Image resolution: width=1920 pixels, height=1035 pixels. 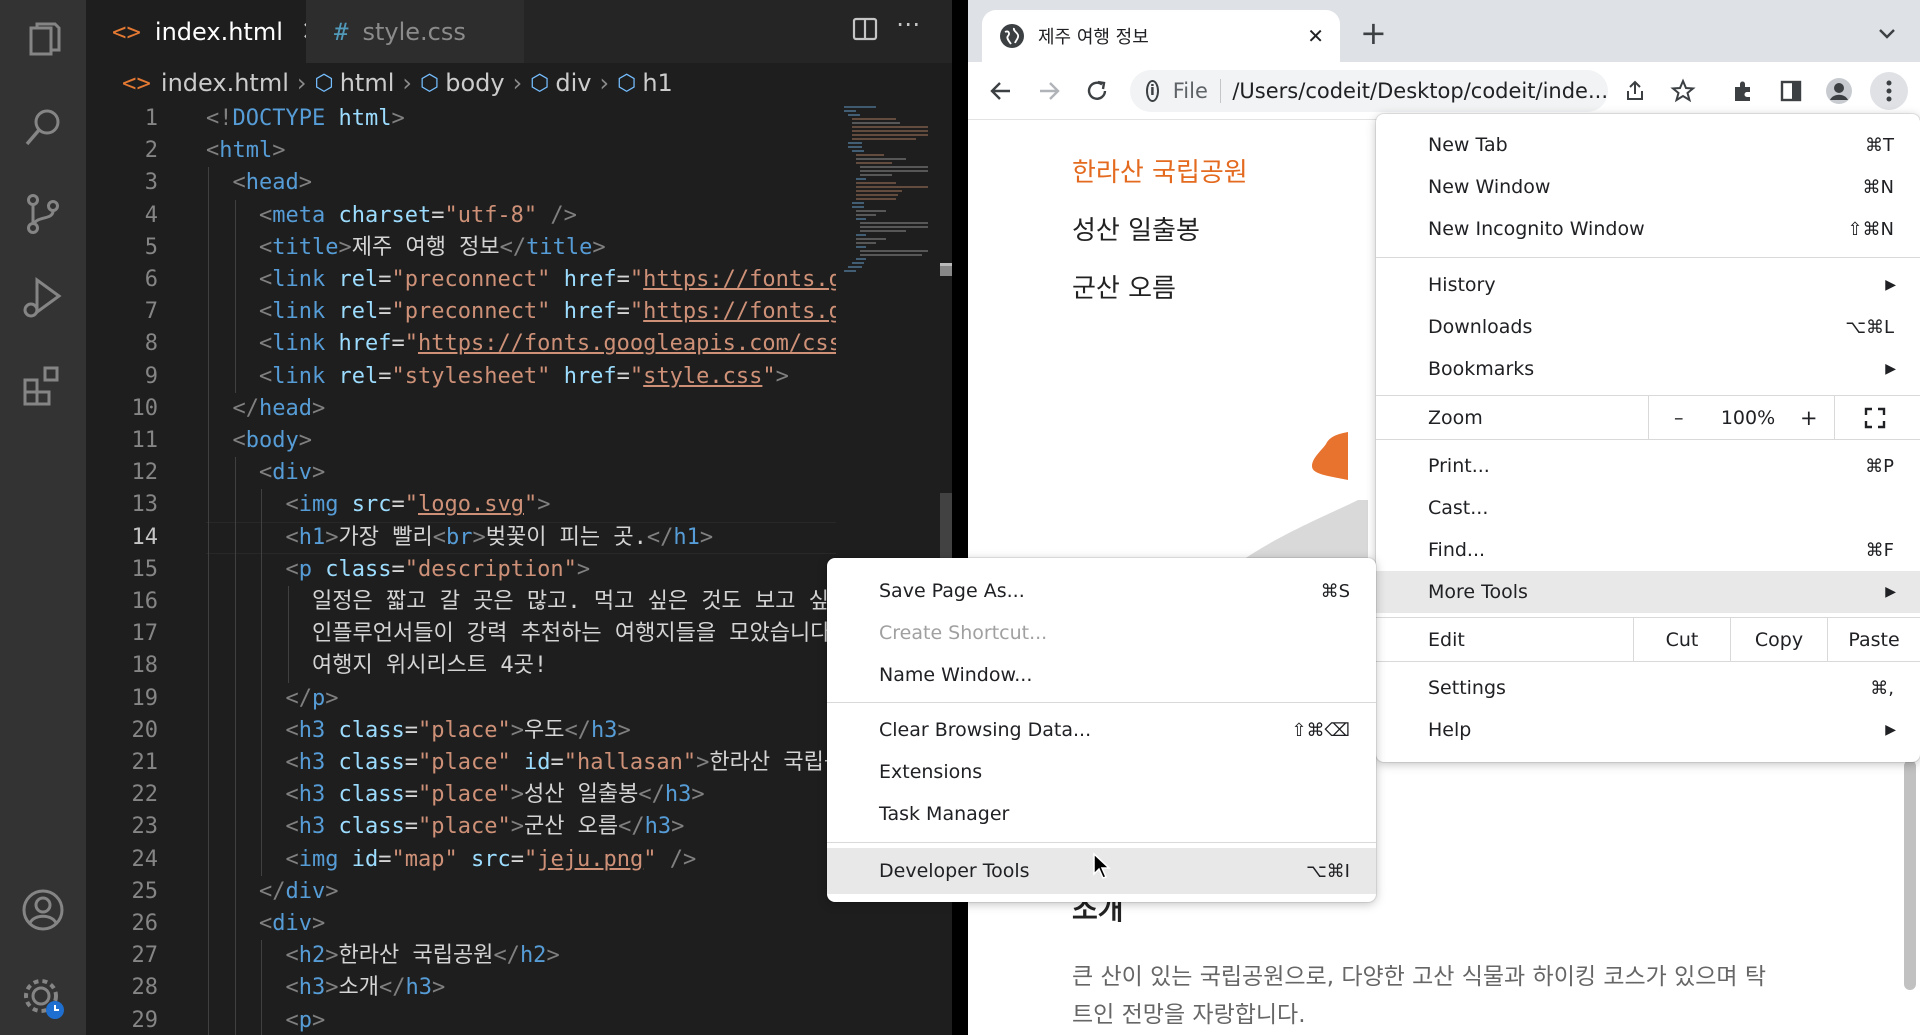 I want to click on tab-label: style.css, so click(x=414, y=31).